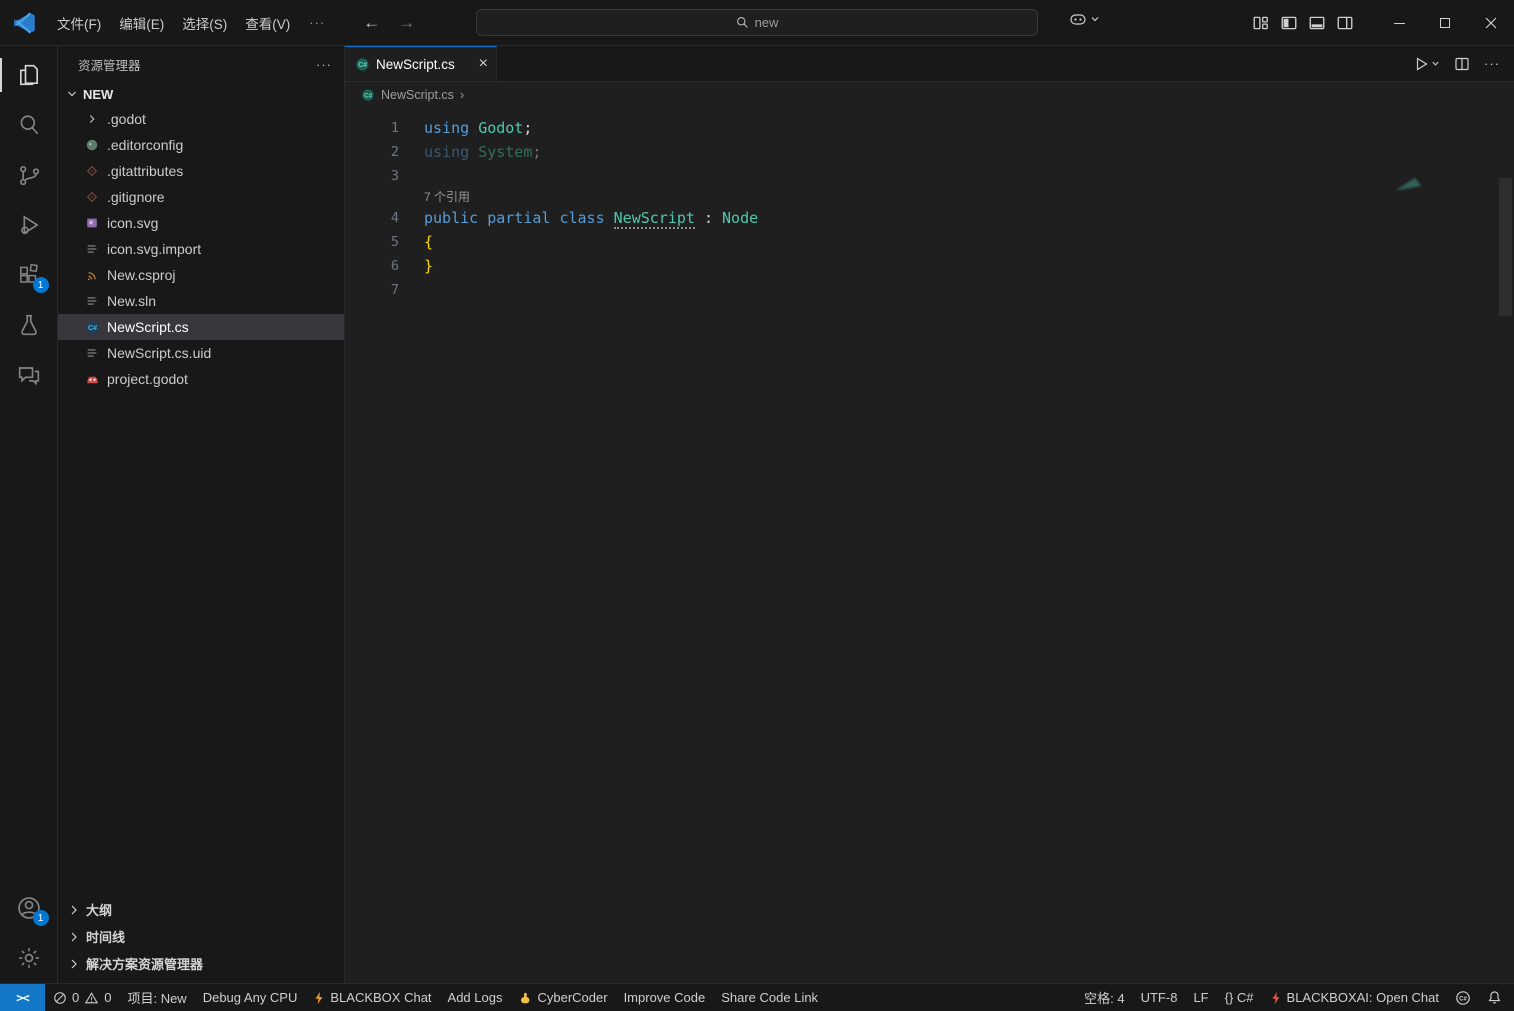 The width and height of the screenshot is (1514, 1011). I want to click on cybercoder-button: CyberCoder, so click(562, 997).